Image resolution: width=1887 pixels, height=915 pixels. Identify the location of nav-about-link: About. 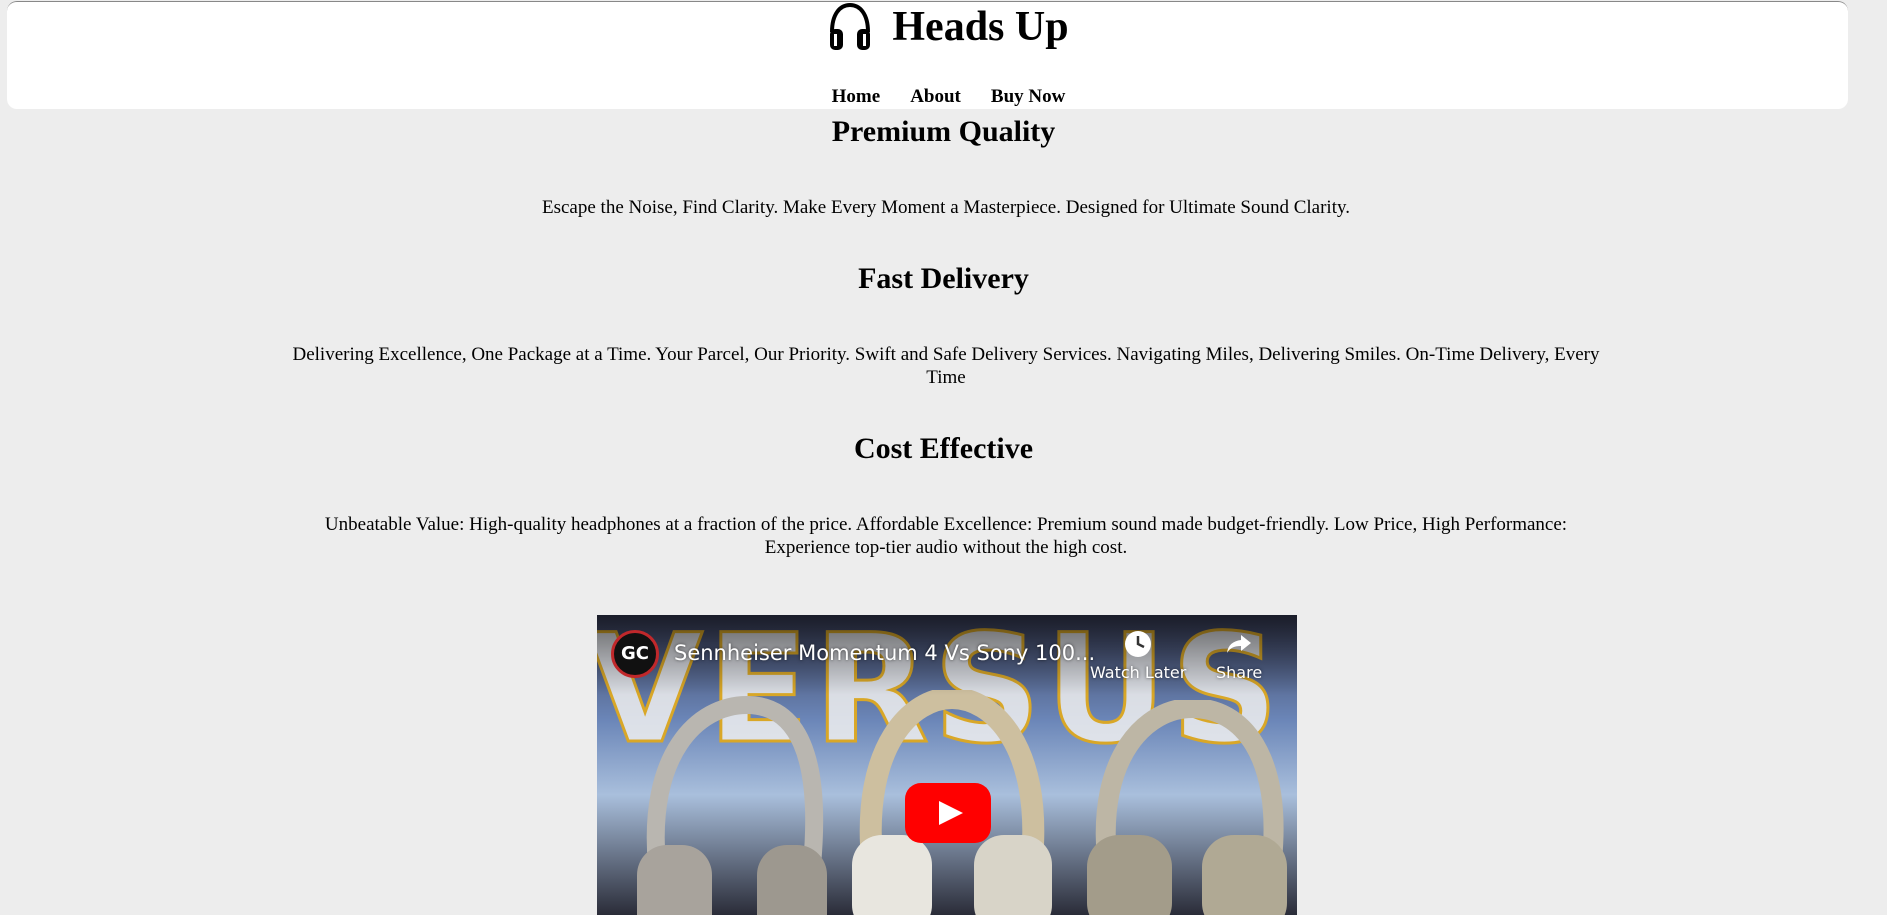
(935, 97).